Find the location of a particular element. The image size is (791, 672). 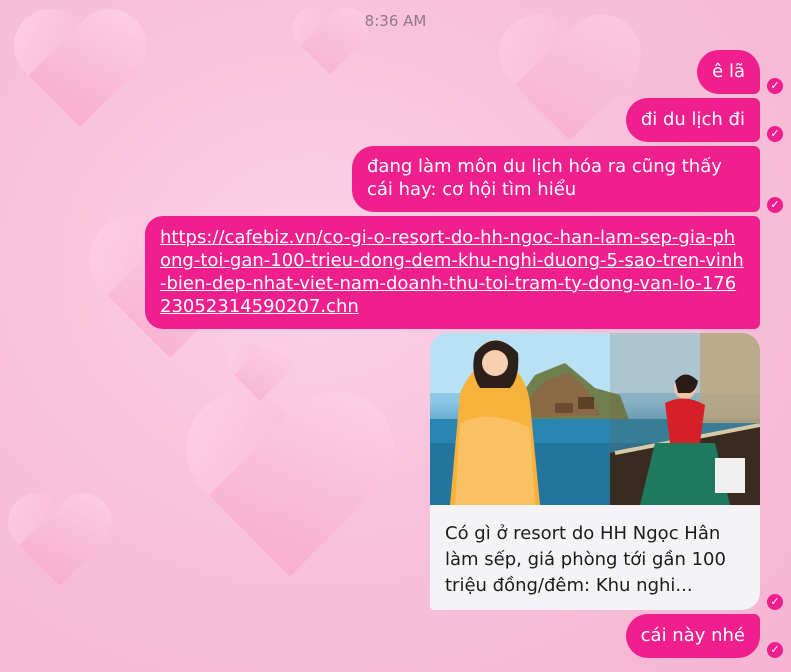

message-text: cái này nhé is located at coordinates (692, 635).